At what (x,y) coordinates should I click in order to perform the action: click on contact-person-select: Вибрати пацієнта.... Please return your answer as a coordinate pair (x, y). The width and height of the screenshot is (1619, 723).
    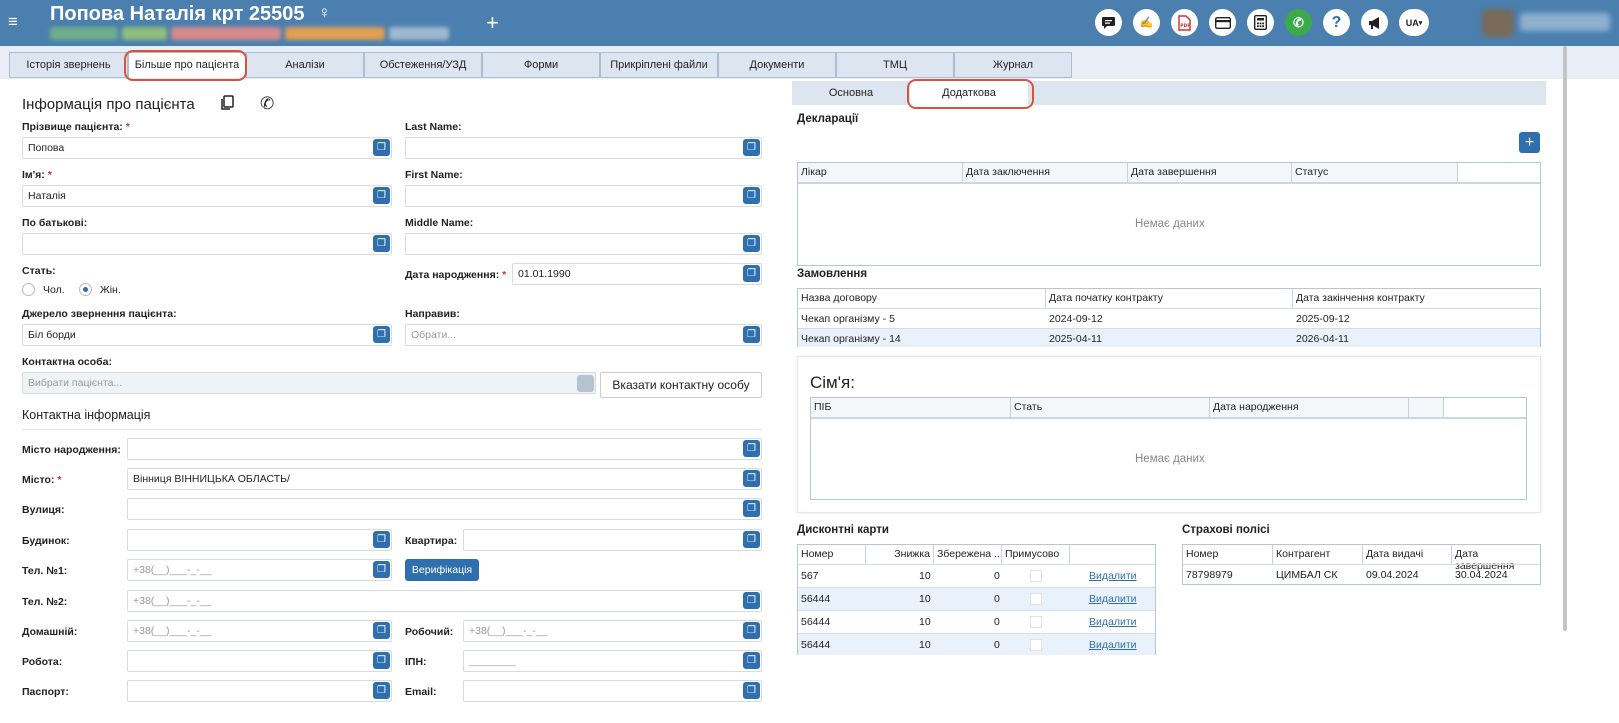
    Looking at the image, I should click on (309, 383).